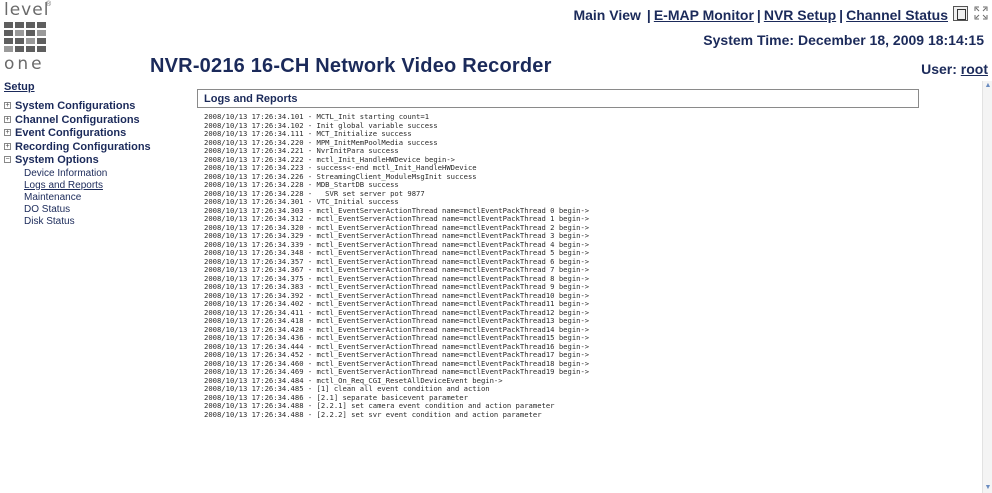 The height and width of the screenshot is (493, 992). I want to click on logo-grid-icon, so click(25, 37).